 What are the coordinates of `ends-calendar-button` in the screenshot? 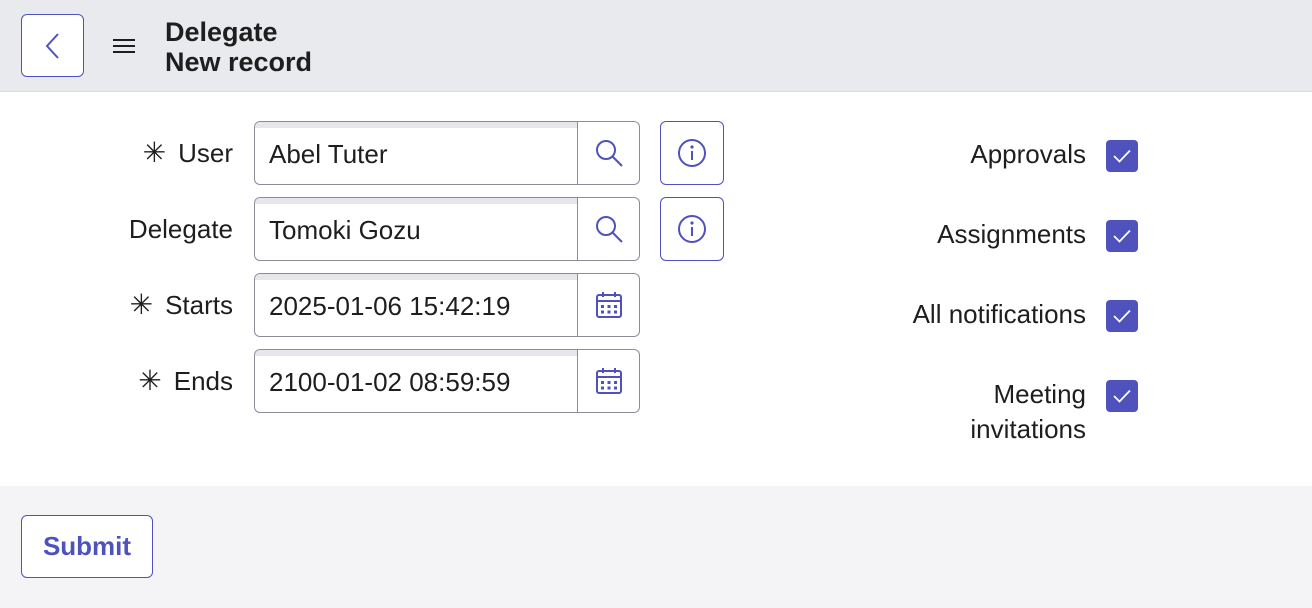 It's located at (608, 381).